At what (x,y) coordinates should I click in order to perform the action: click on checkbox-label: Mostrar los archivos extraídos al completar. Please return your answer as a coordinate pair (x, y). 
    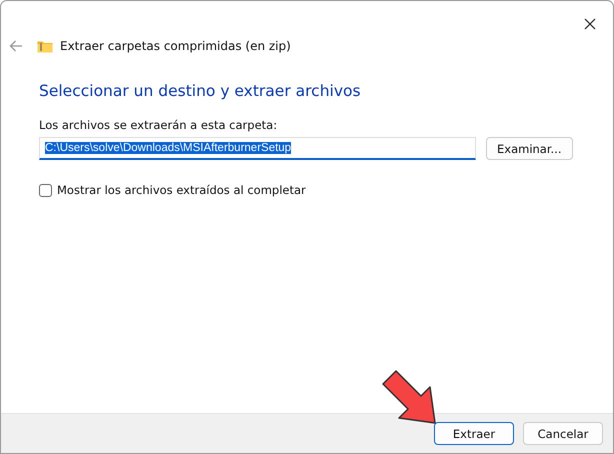
    Looking at the image, I should click on (181, 190).